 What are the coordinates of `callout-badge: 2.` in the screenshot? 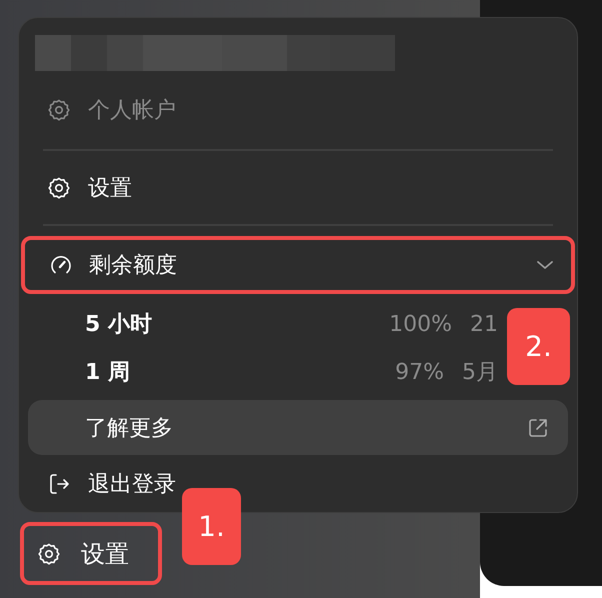 It's located at (538, 346).